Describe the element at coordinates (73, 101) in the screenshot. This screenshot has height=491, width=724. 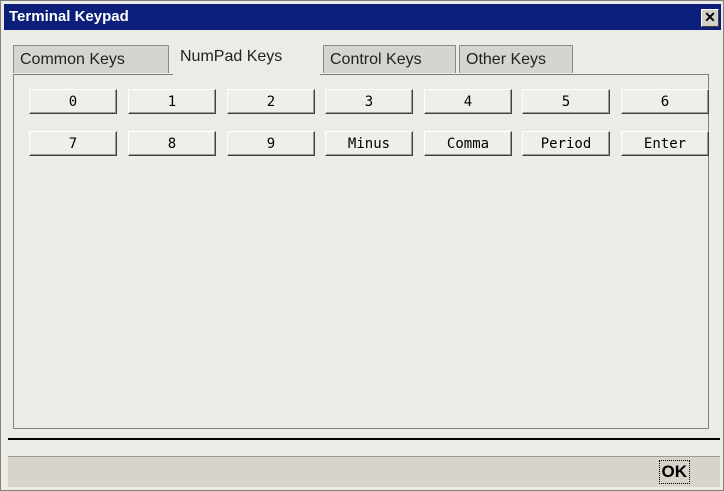
I see `key-0: 0` at that location.